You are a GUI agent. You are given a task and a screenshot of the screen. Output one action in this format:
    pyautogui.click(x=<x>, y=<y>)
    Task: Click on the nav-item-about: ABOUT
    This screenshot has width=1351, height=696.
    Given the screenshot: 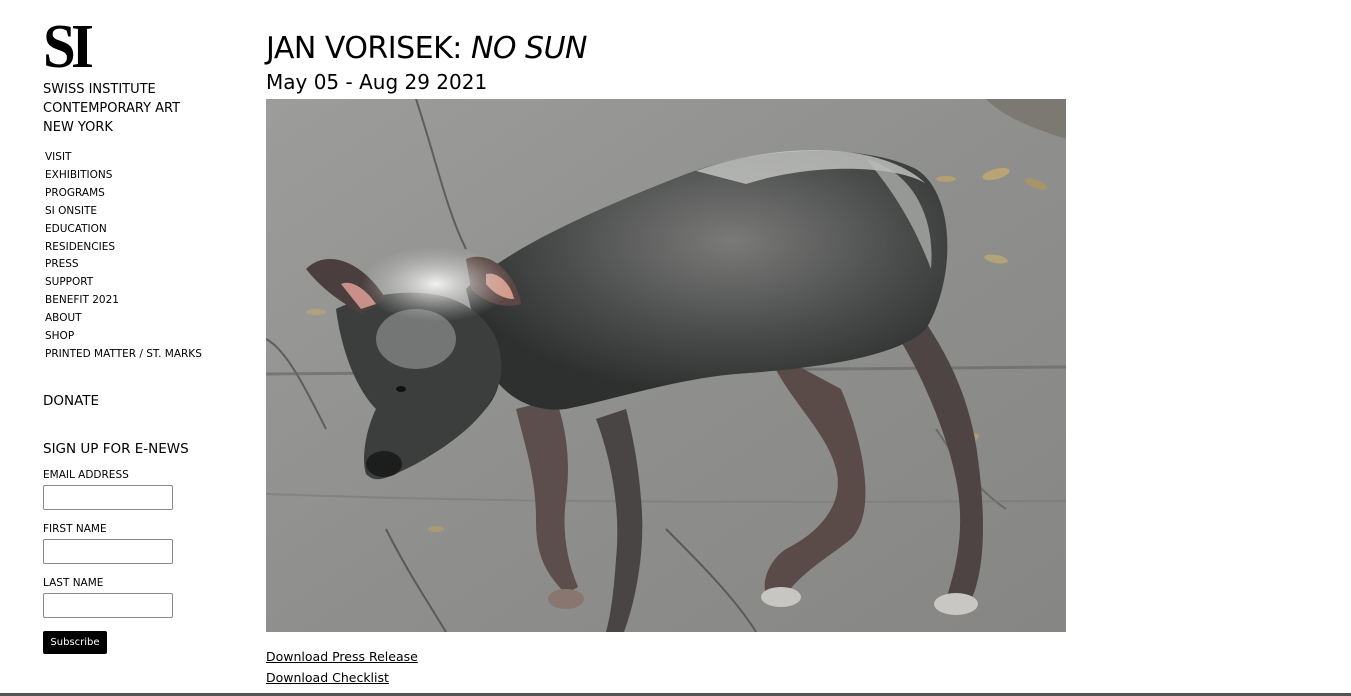 What is the action you would take?
    pyautogui.click(x=144, y=319)
    